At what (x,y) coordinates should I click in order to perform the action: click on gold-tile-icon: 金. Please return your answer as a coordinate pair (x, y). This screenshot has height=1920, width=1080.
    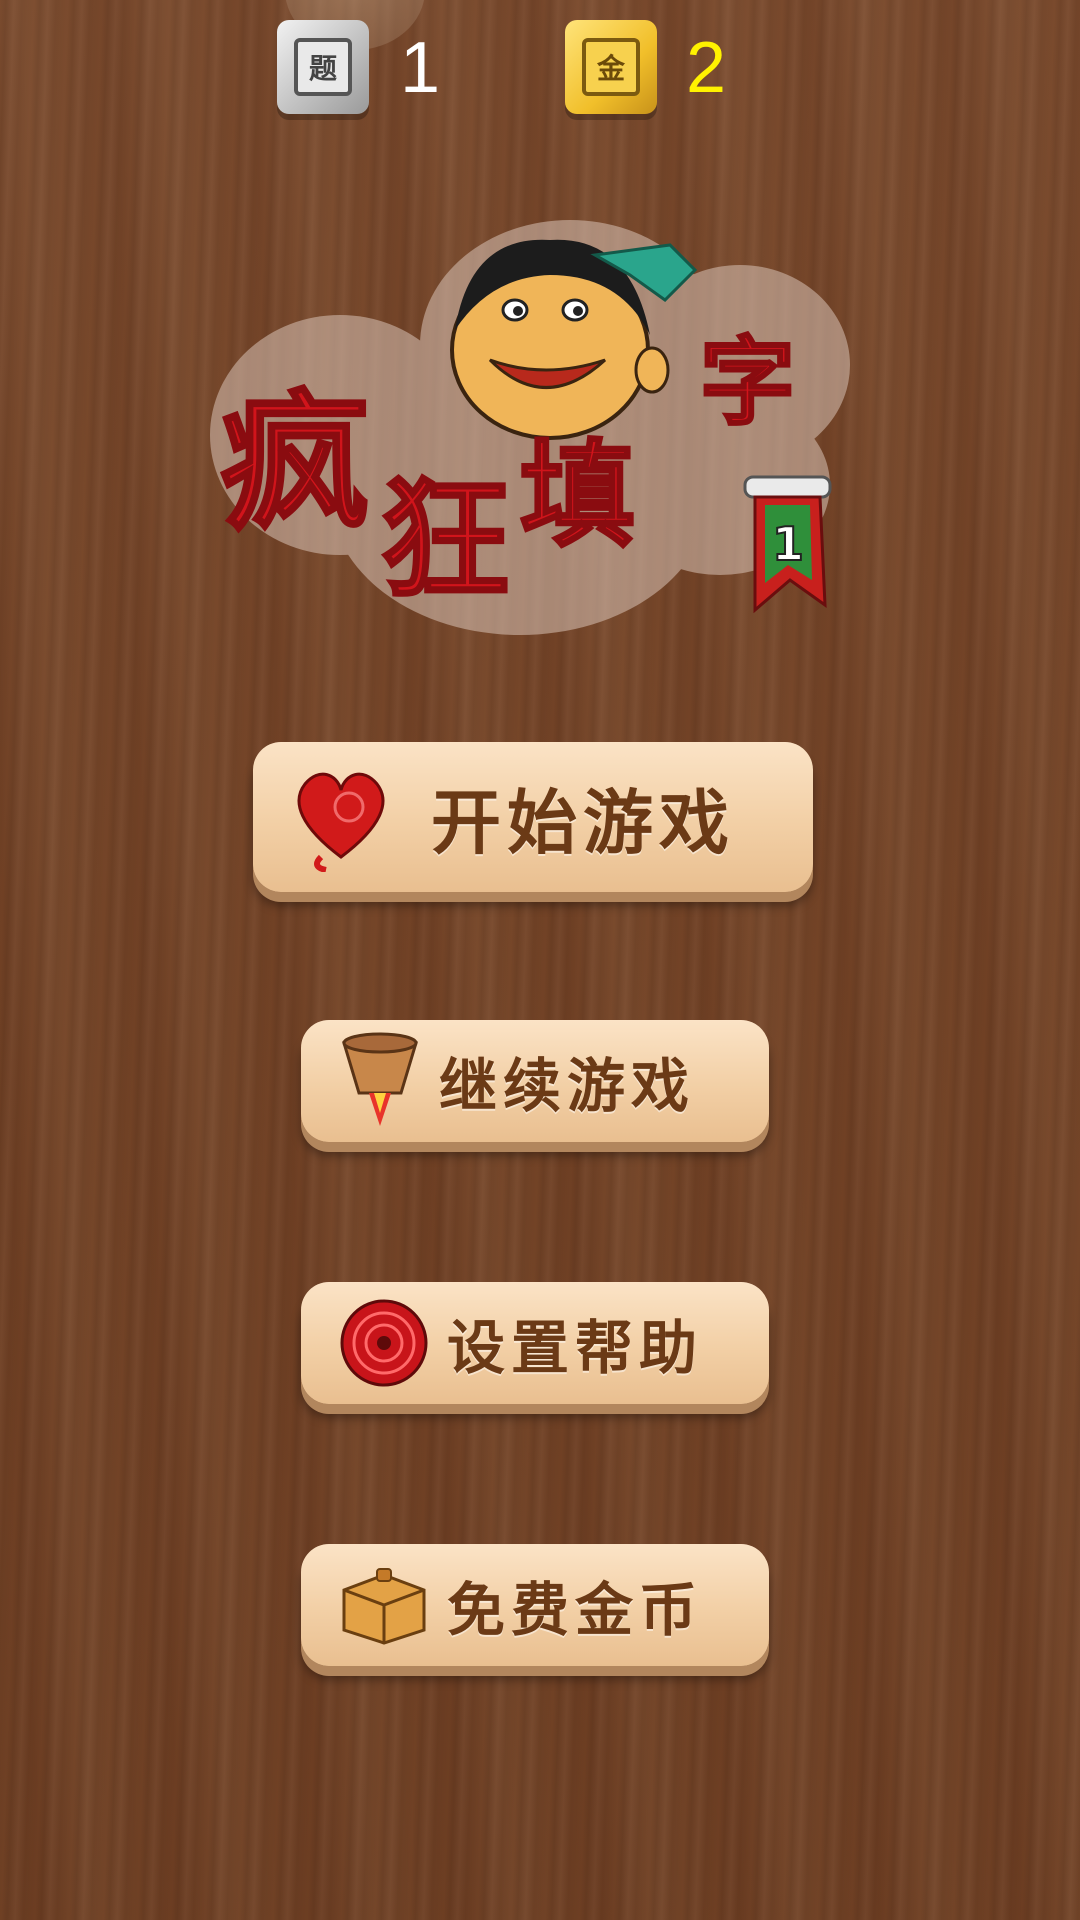
    Looking at the image, I should click on (611, 67).